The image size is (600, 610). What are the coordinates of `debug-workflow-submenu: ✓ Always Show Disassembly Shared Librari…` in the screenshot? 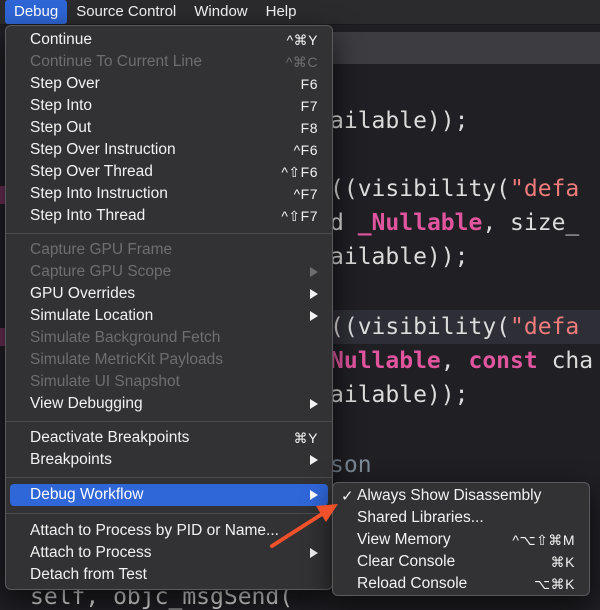 It's located at (461, 539).